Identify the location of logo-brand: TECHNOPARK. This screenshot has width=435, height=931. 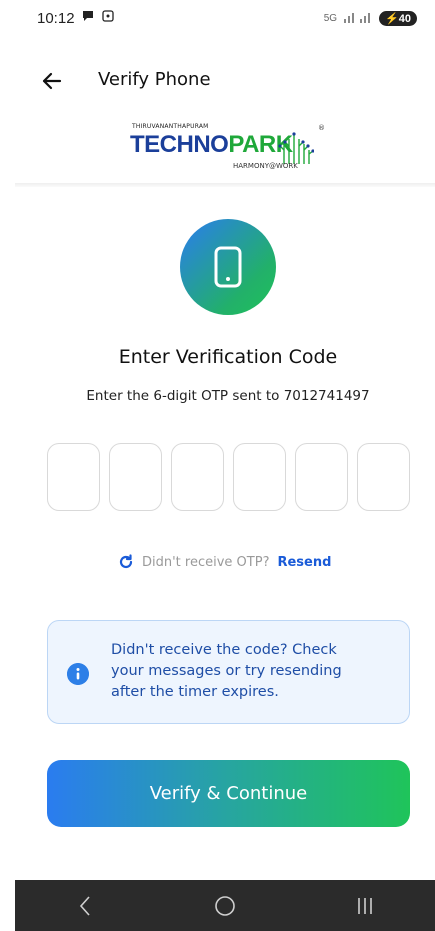
(211, 145).